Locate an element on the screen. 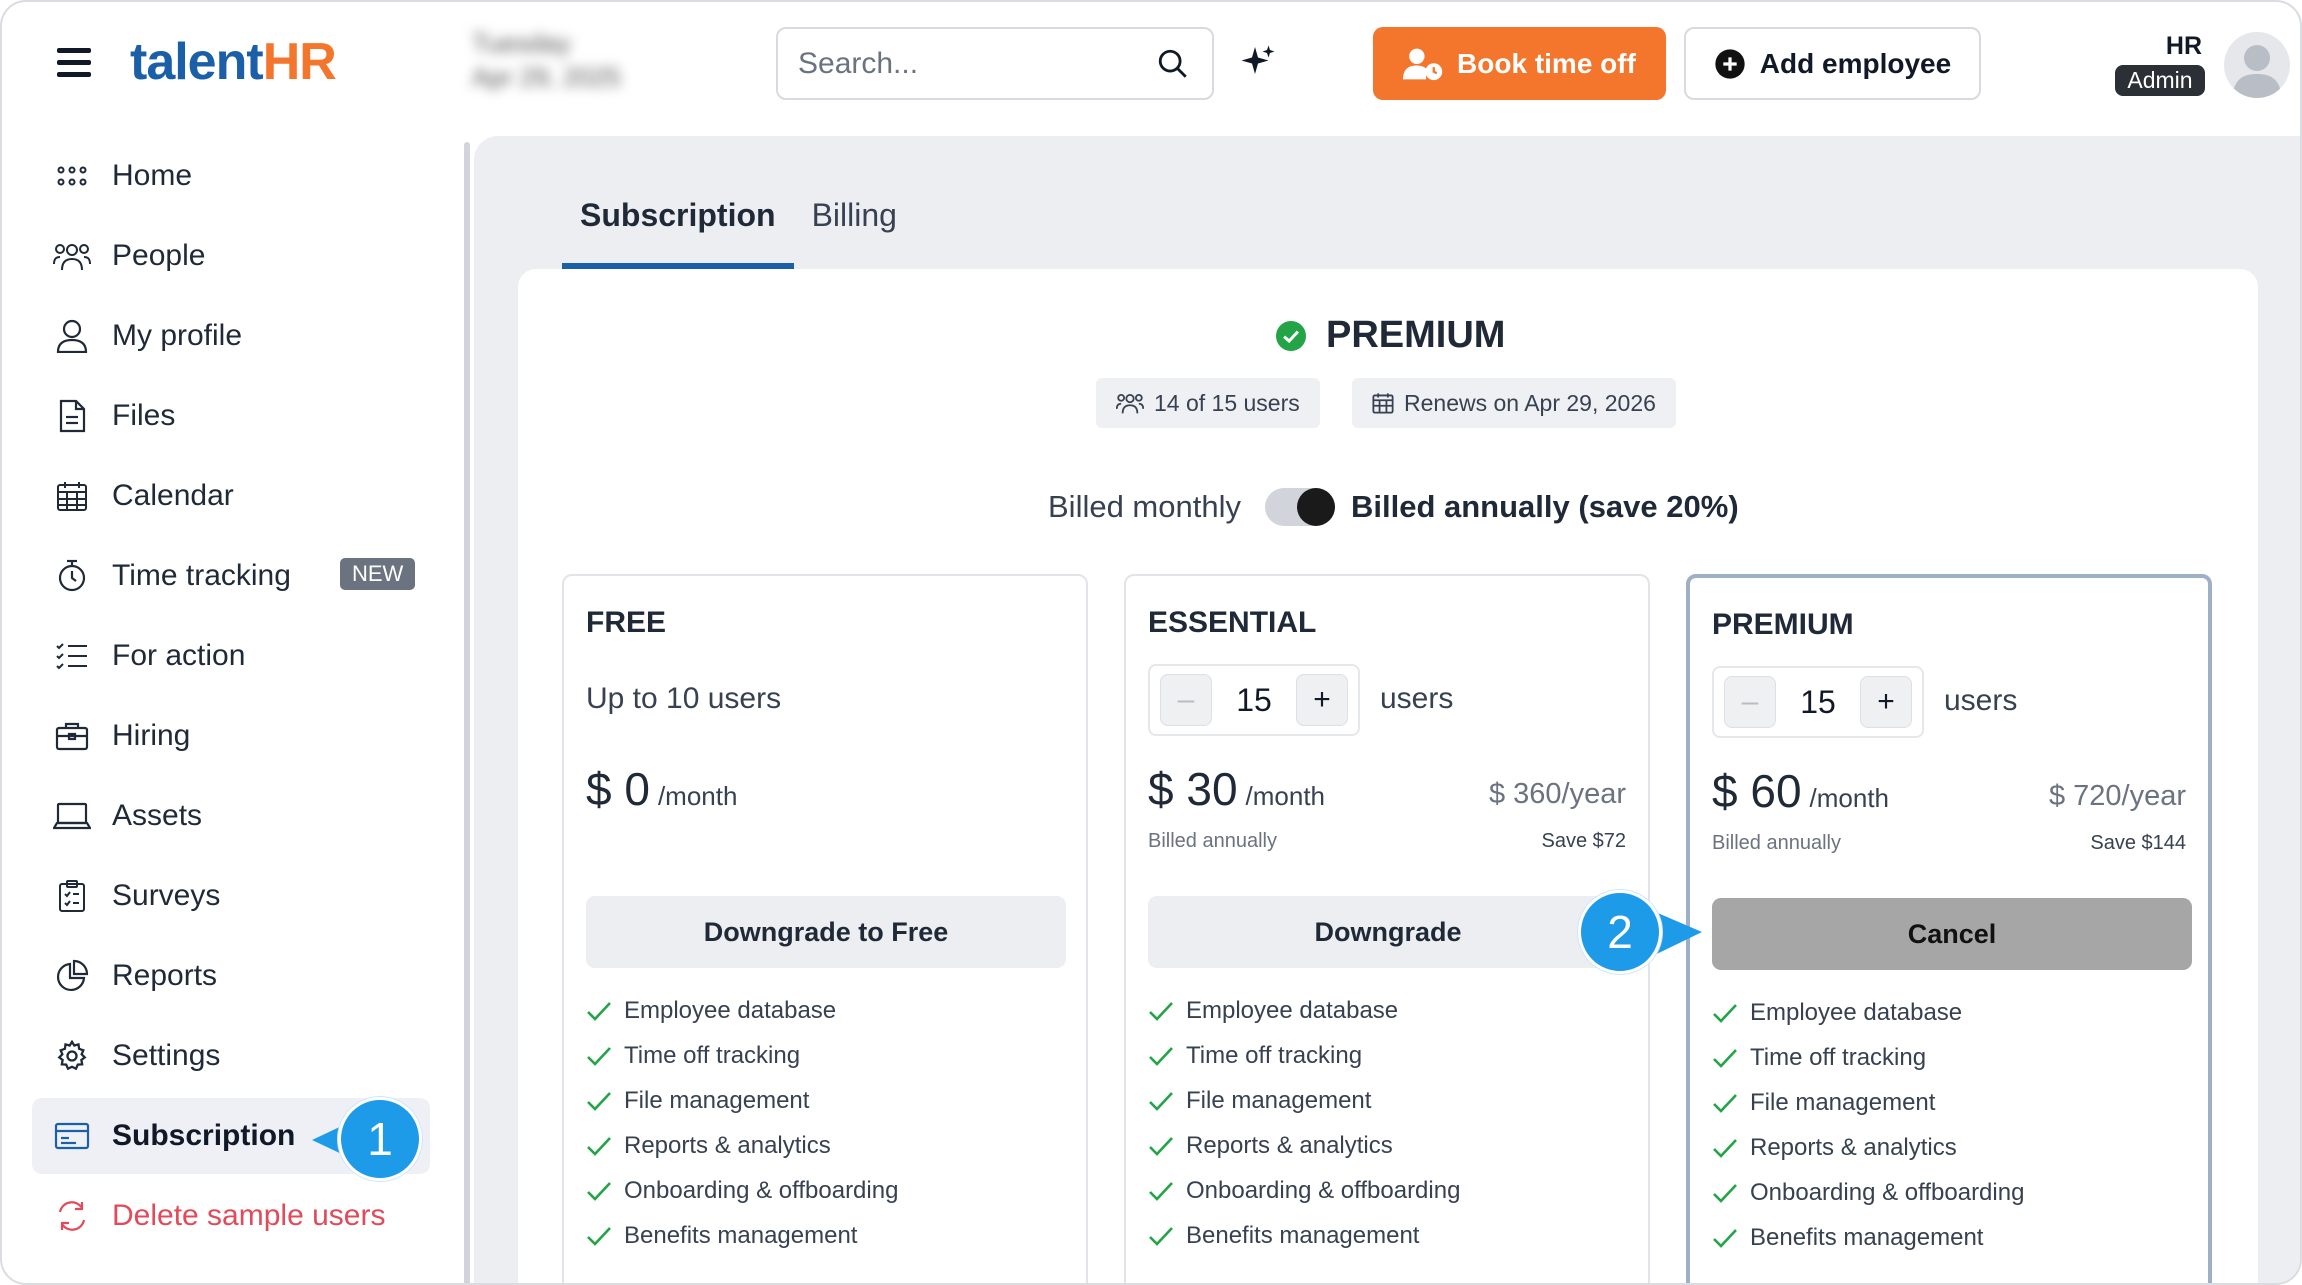 Image resolution: width=2302 pixels, height=1285 pixels. avatar is located at coordinates (2257, 65).